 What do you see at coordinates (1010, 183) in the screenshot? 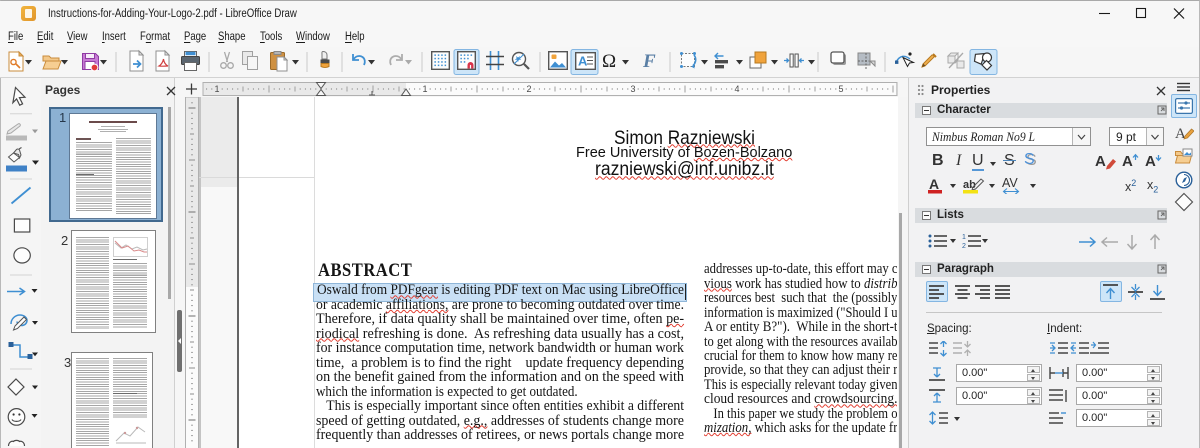
I see `svg-text: AV` at bounding box center [1010, 183].